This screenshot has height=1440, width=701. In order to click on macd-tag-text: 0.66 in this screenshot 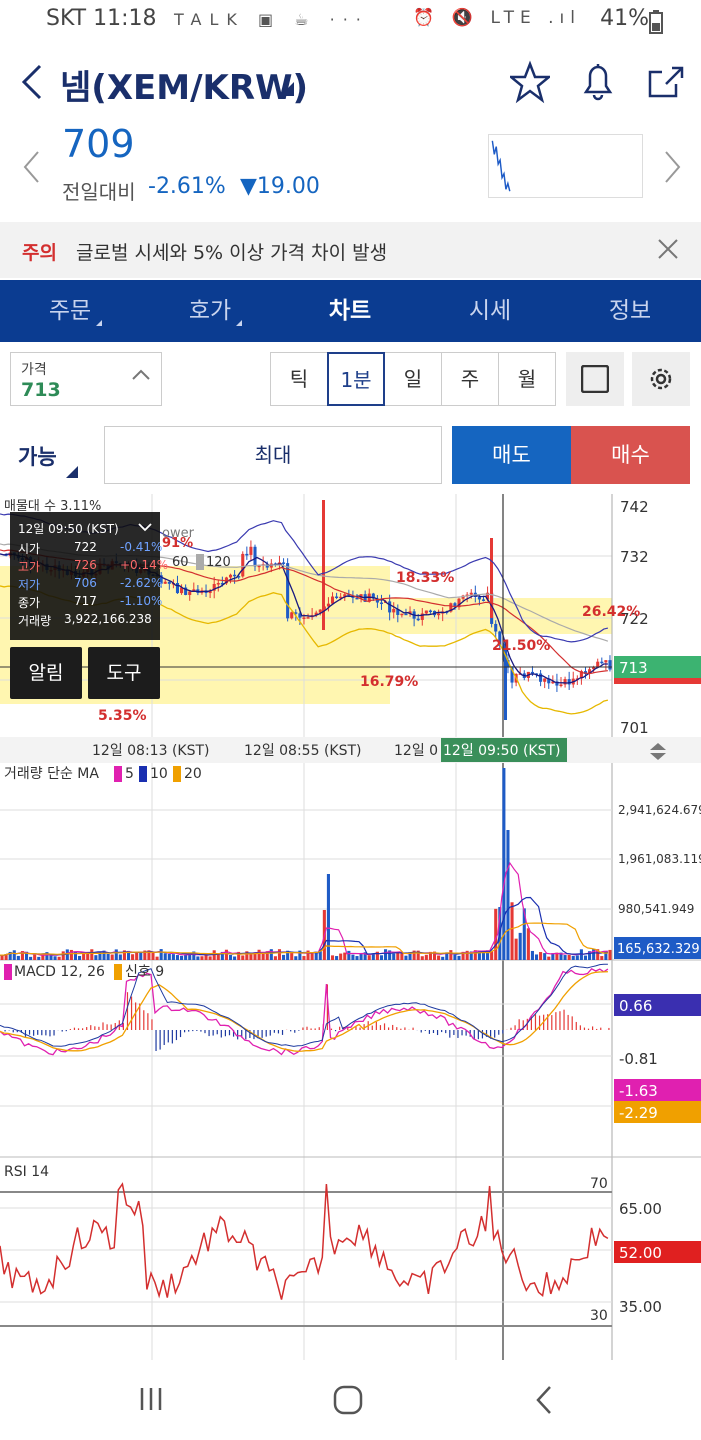, I will do `click(635, 1006)`.